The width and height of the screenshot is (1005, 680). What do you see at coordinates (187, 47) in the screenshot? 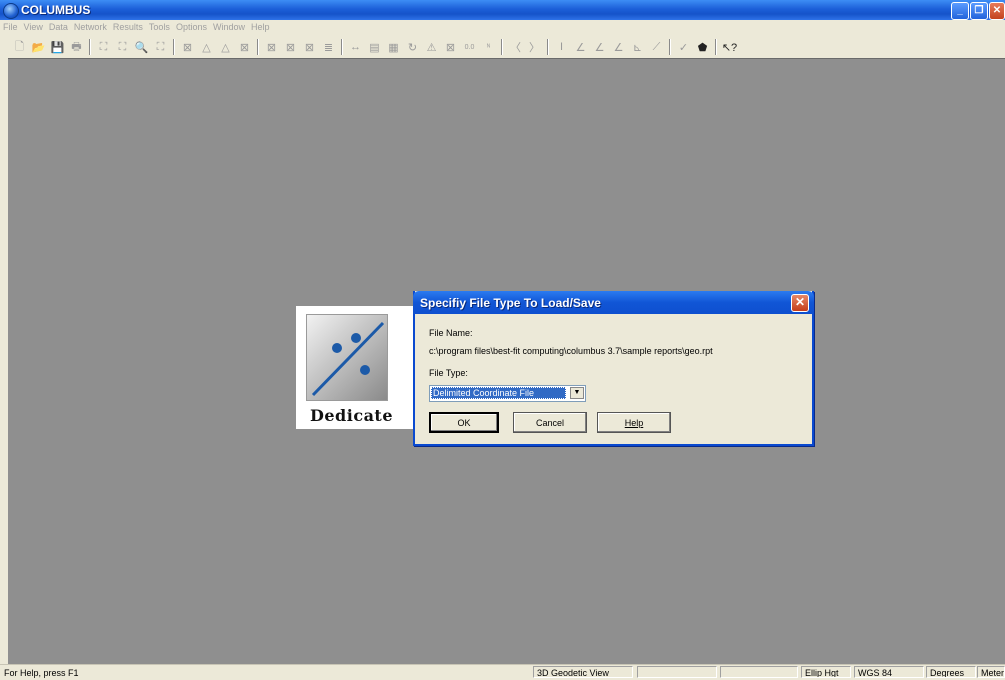
I see `station-icon: ⊠` at bounding box center [187, 47].